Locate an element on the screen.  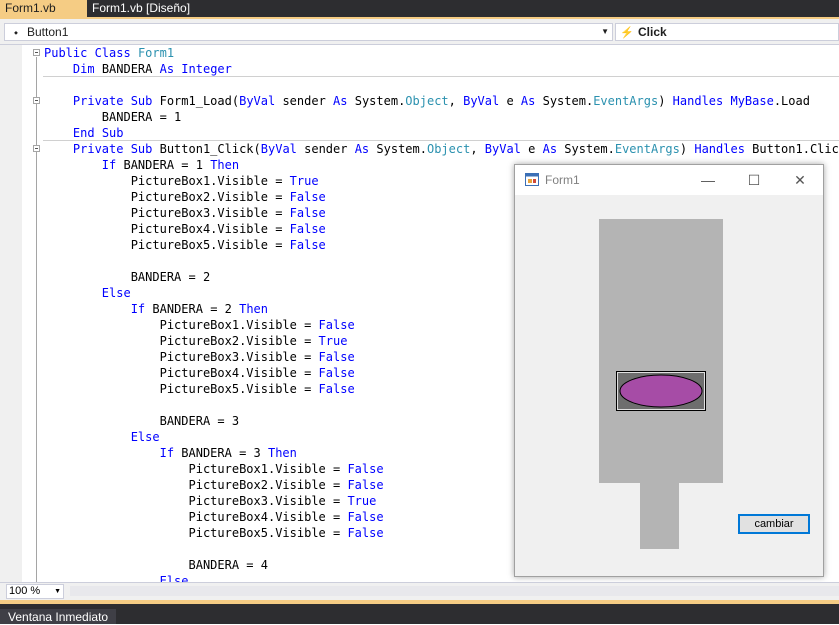
shape-stem is located at coordinates (659, 516).